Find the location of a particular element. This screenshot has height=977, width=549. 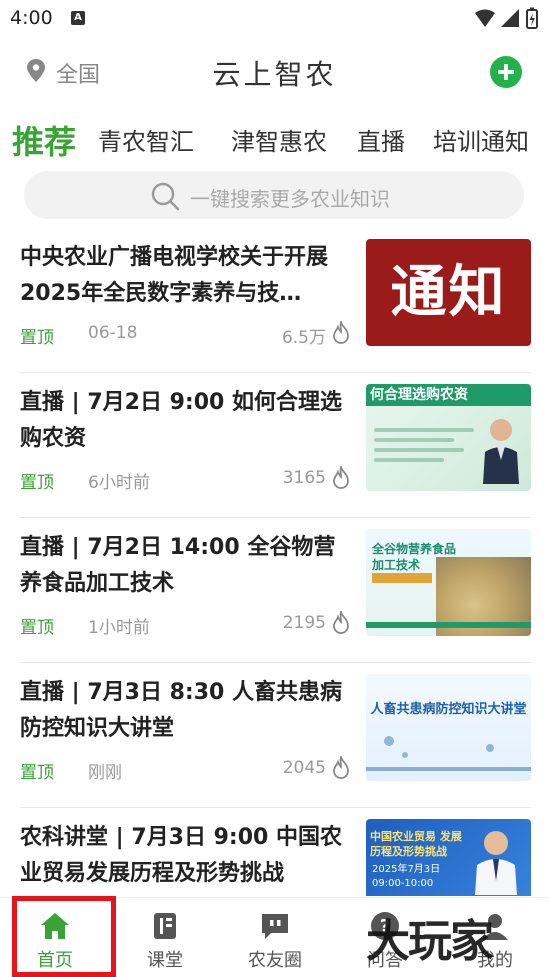

notification-icon: A is located at coordinates (78, 18).